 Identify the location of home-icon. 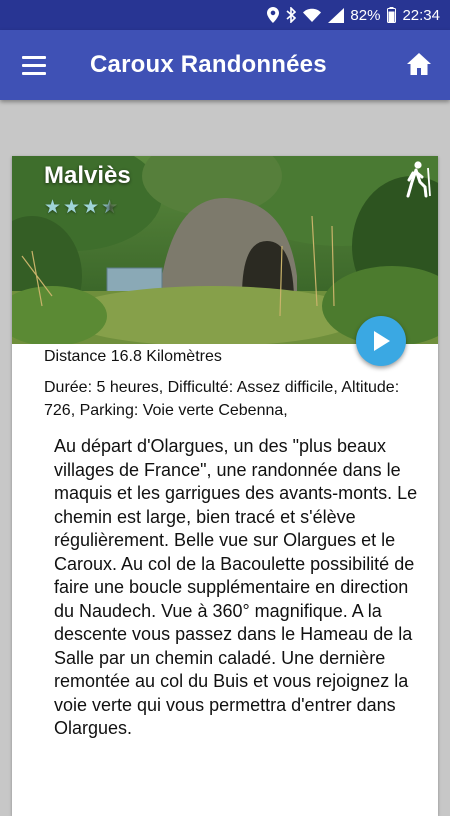
(420, 65).